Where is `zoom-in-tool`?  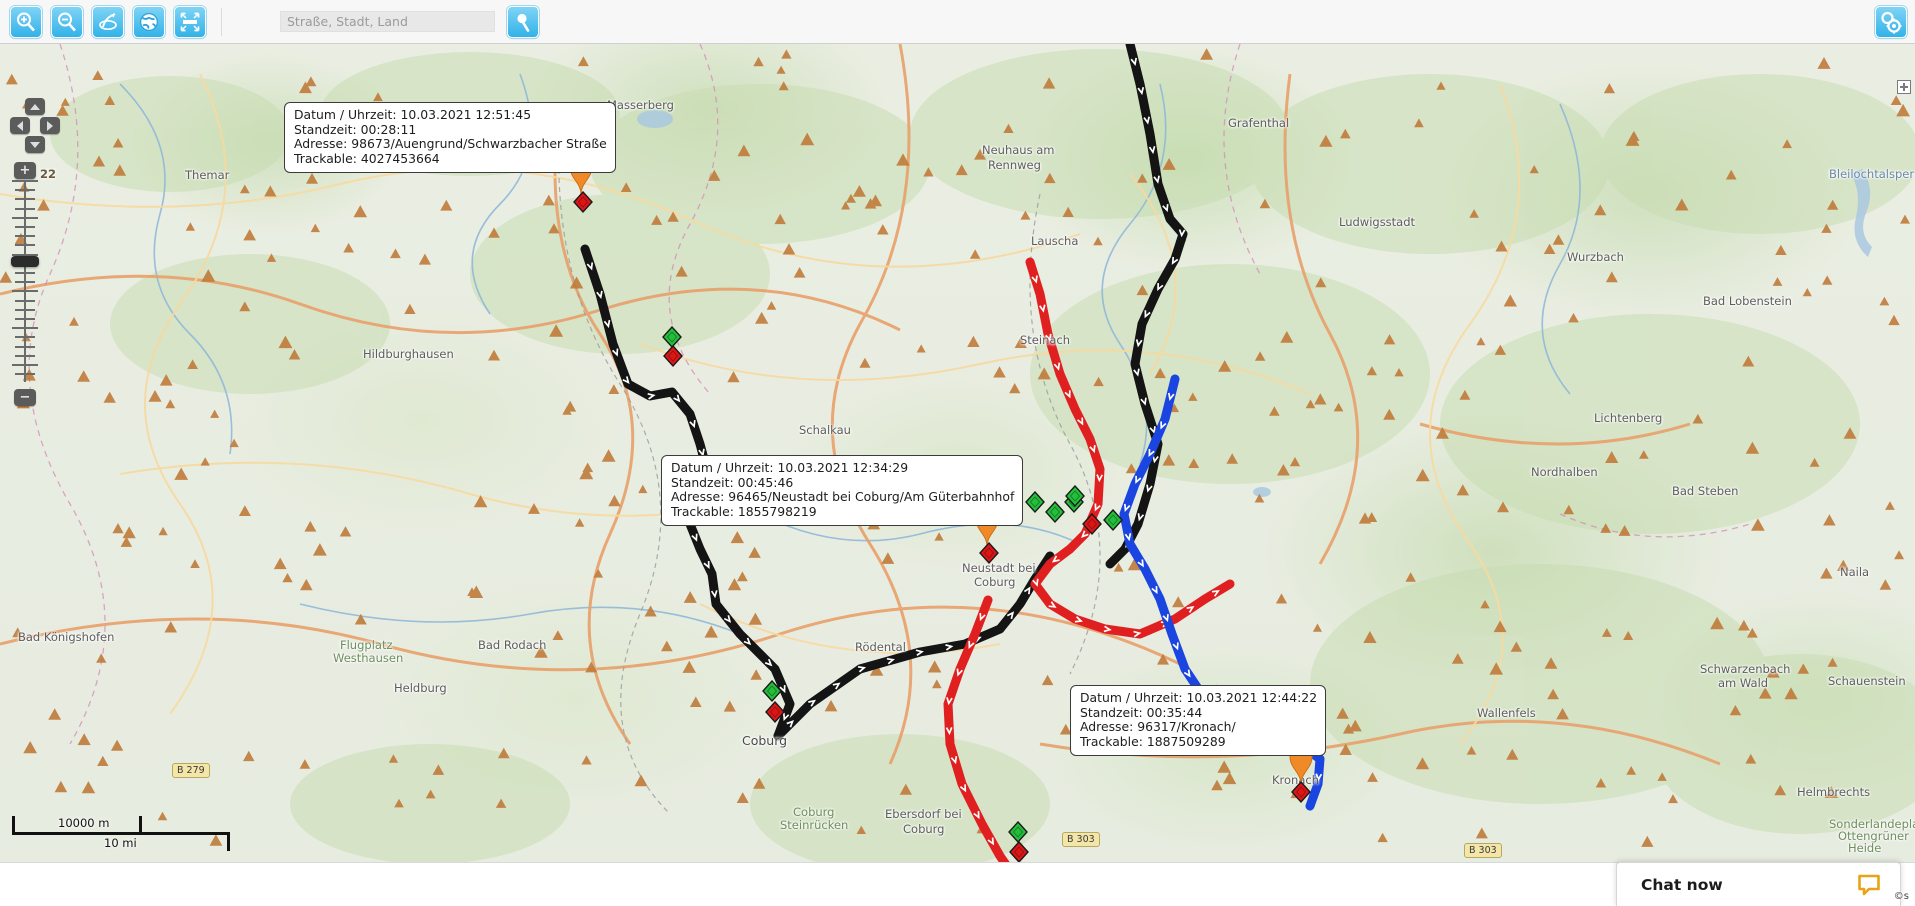
zoom-in-tool is located at coordinates (26, 21).